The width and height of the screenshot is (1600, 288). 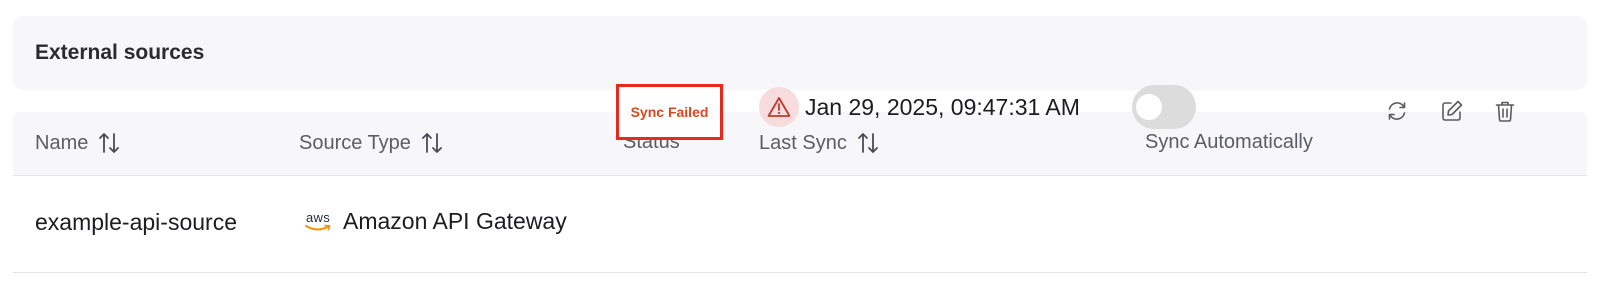 I want to click on source-name: example-api-source, so click(x=136, y=222).